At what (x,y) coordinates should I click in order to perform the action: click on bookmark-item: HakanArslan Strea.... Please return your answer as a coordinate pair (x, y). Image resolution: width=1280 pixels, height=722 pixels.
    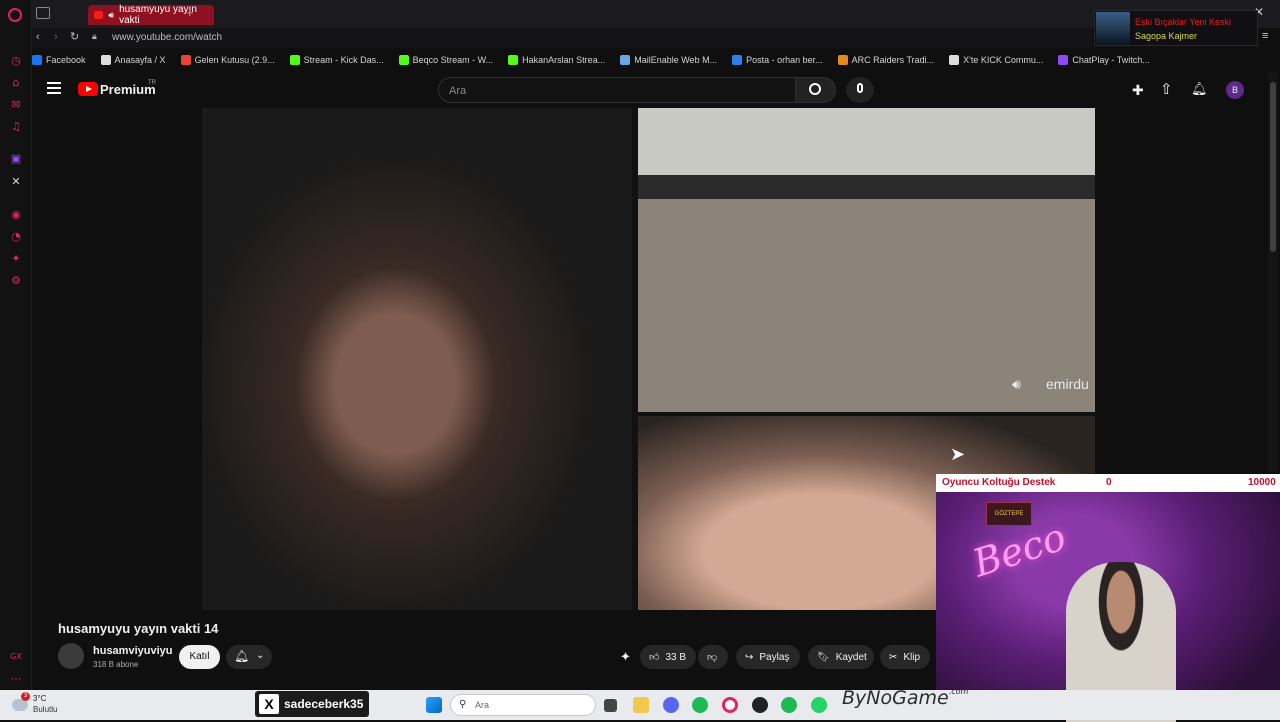
    Looking at the image, I should click on (556, 60).